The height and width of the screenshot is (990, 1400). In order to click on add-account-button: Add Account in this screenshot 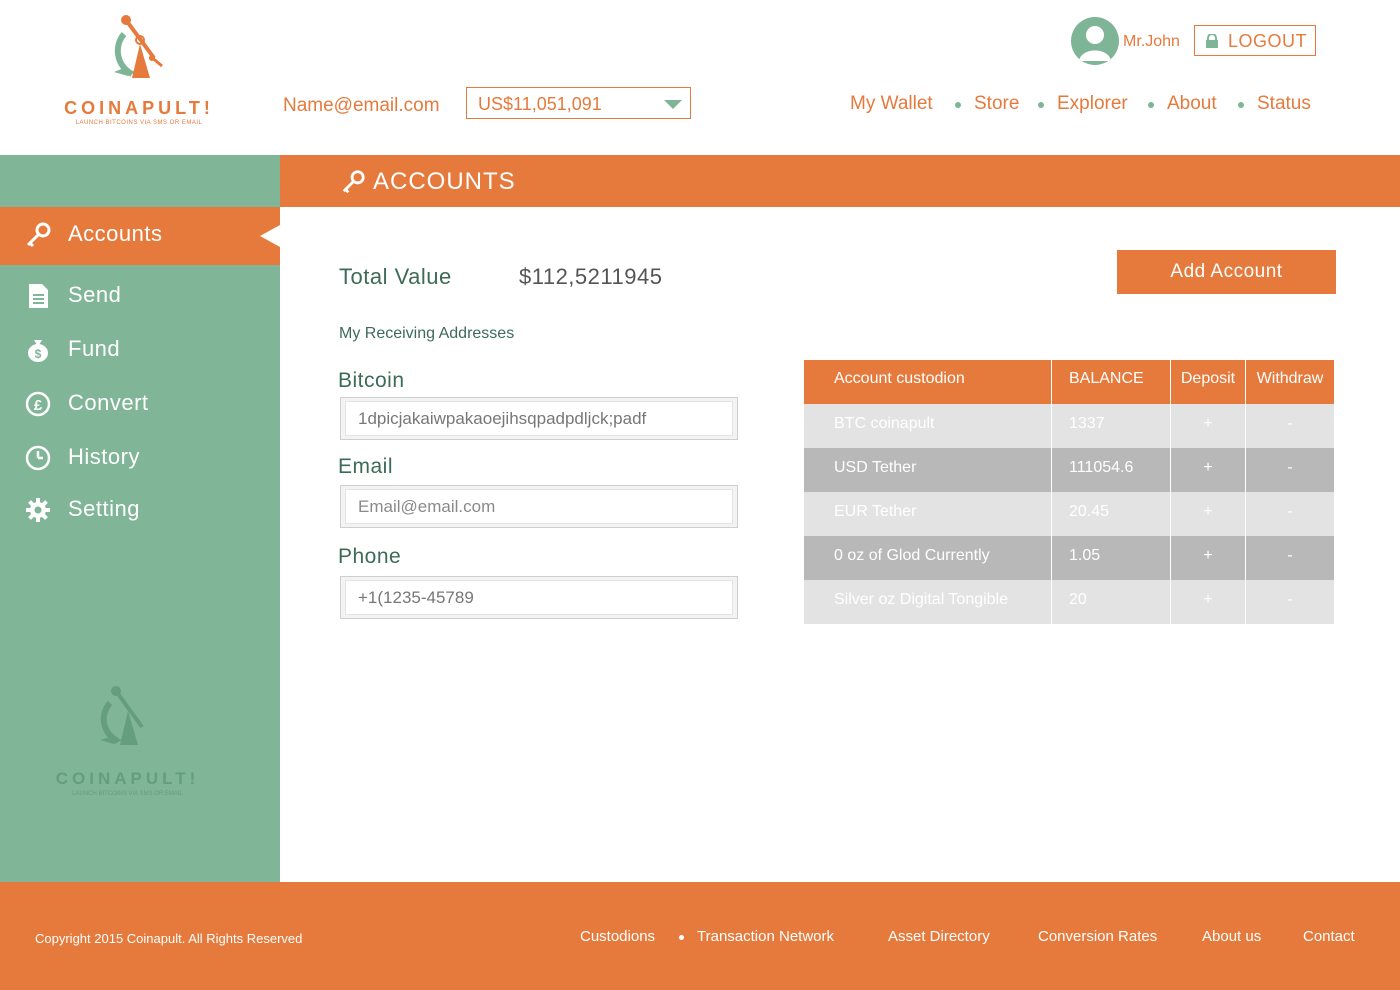, I will do `click(1226, 272)`.